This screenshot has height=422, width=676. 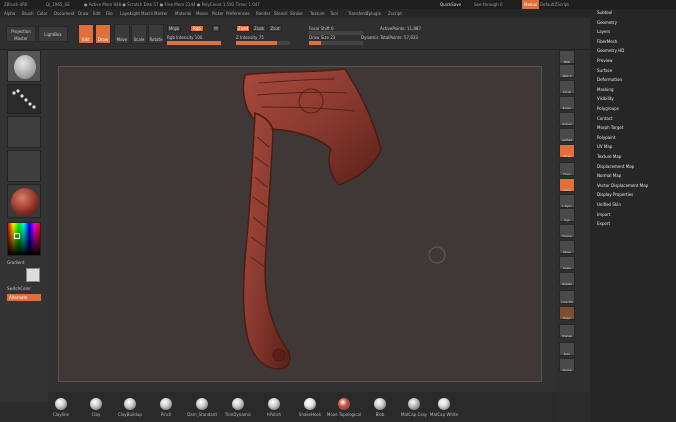 What do you see at coordinates (274, 404) in the screenshot?
I see `brush-hpolish-icon` at bounding box center [274, 404].